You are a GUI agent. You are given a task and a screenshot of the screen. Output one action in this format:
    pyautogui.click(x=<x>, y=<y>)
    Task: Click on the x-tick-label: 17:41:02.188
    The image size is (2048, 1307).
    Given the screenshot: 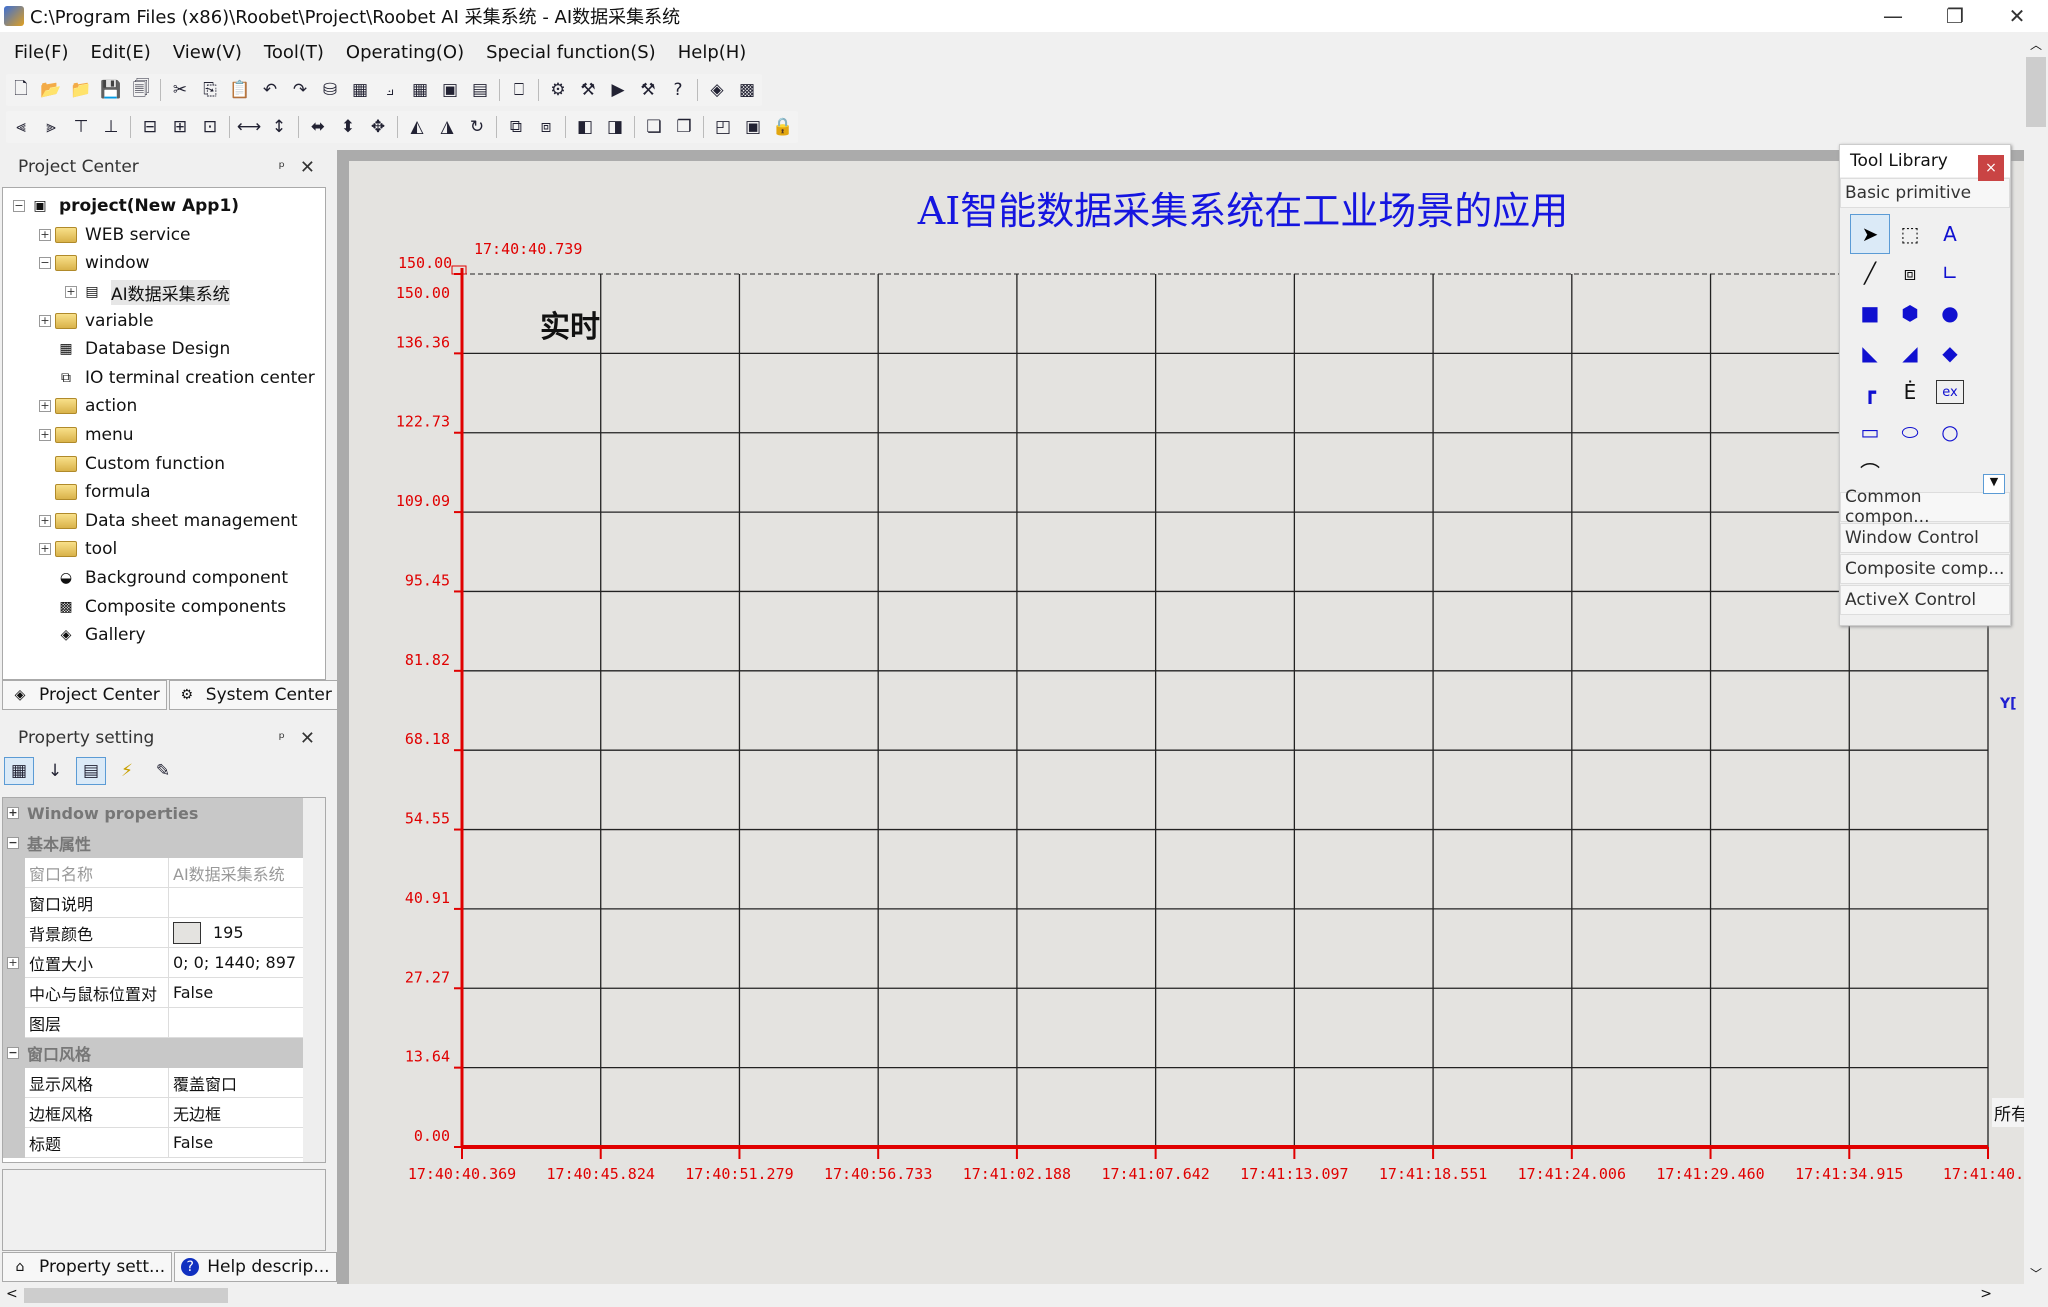 What is the action you would take?
    pyautogui.click(x=1017, y=1174)
    